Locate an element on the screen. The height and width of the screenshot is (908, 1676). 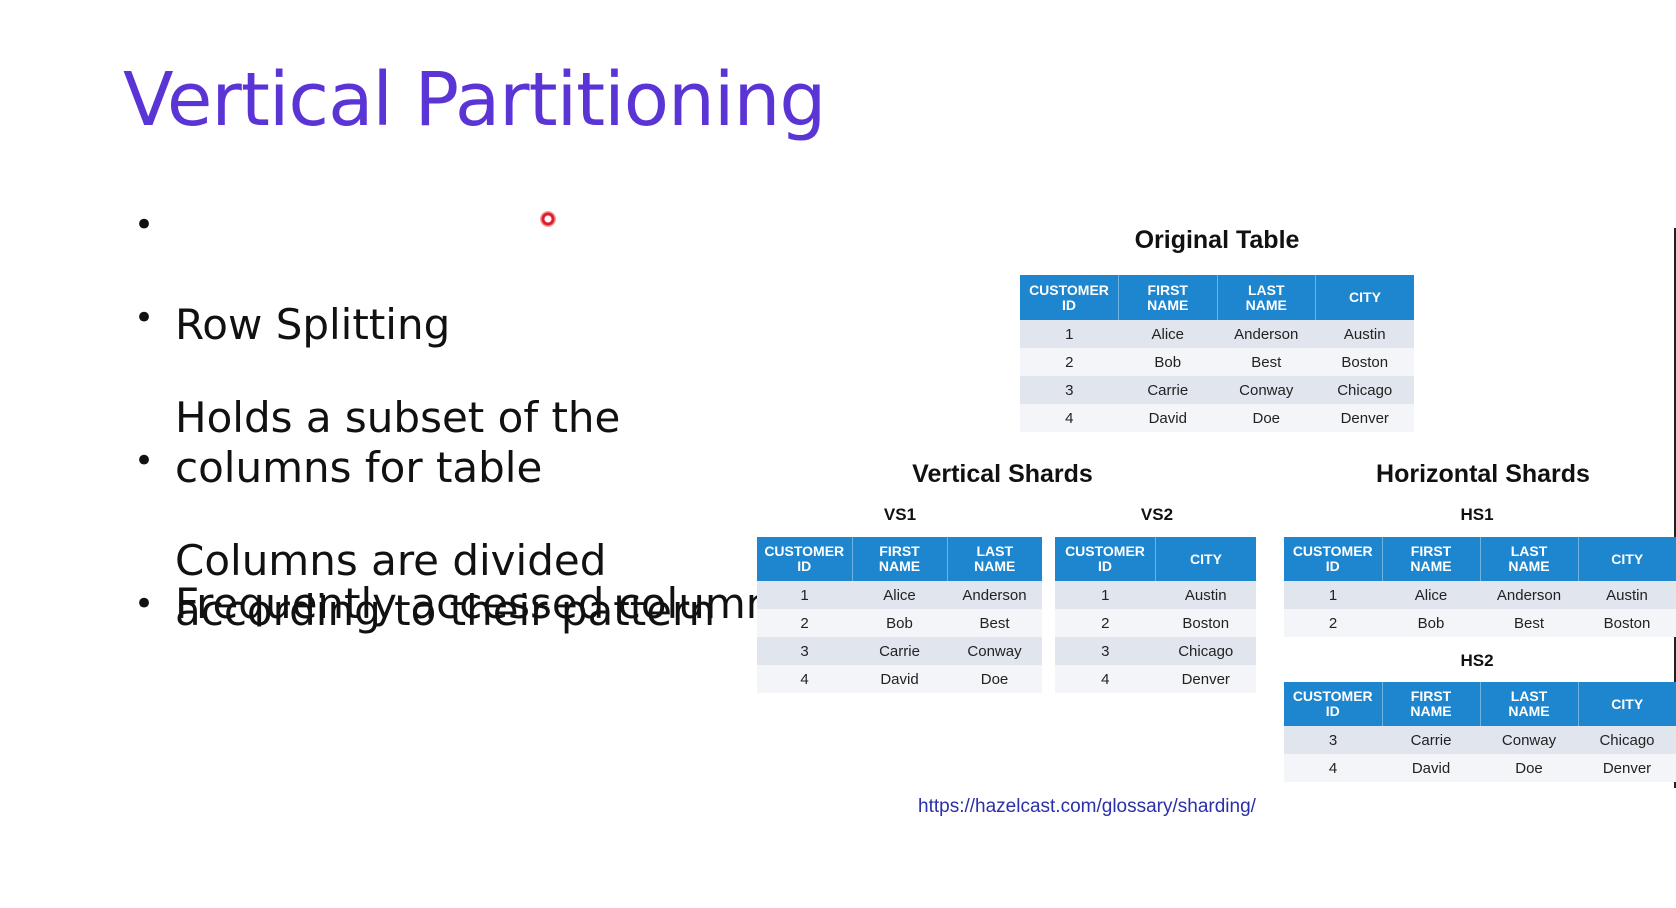
hs1-label: HS1 is located at coordinates (1477, 514).